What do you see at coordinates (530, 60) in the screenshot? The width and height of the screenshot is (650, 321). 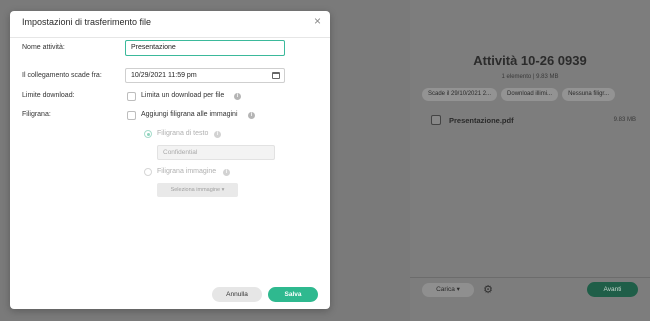 I see `activity-title: Attività 10-26 0939` at bounding box center [530, 60].